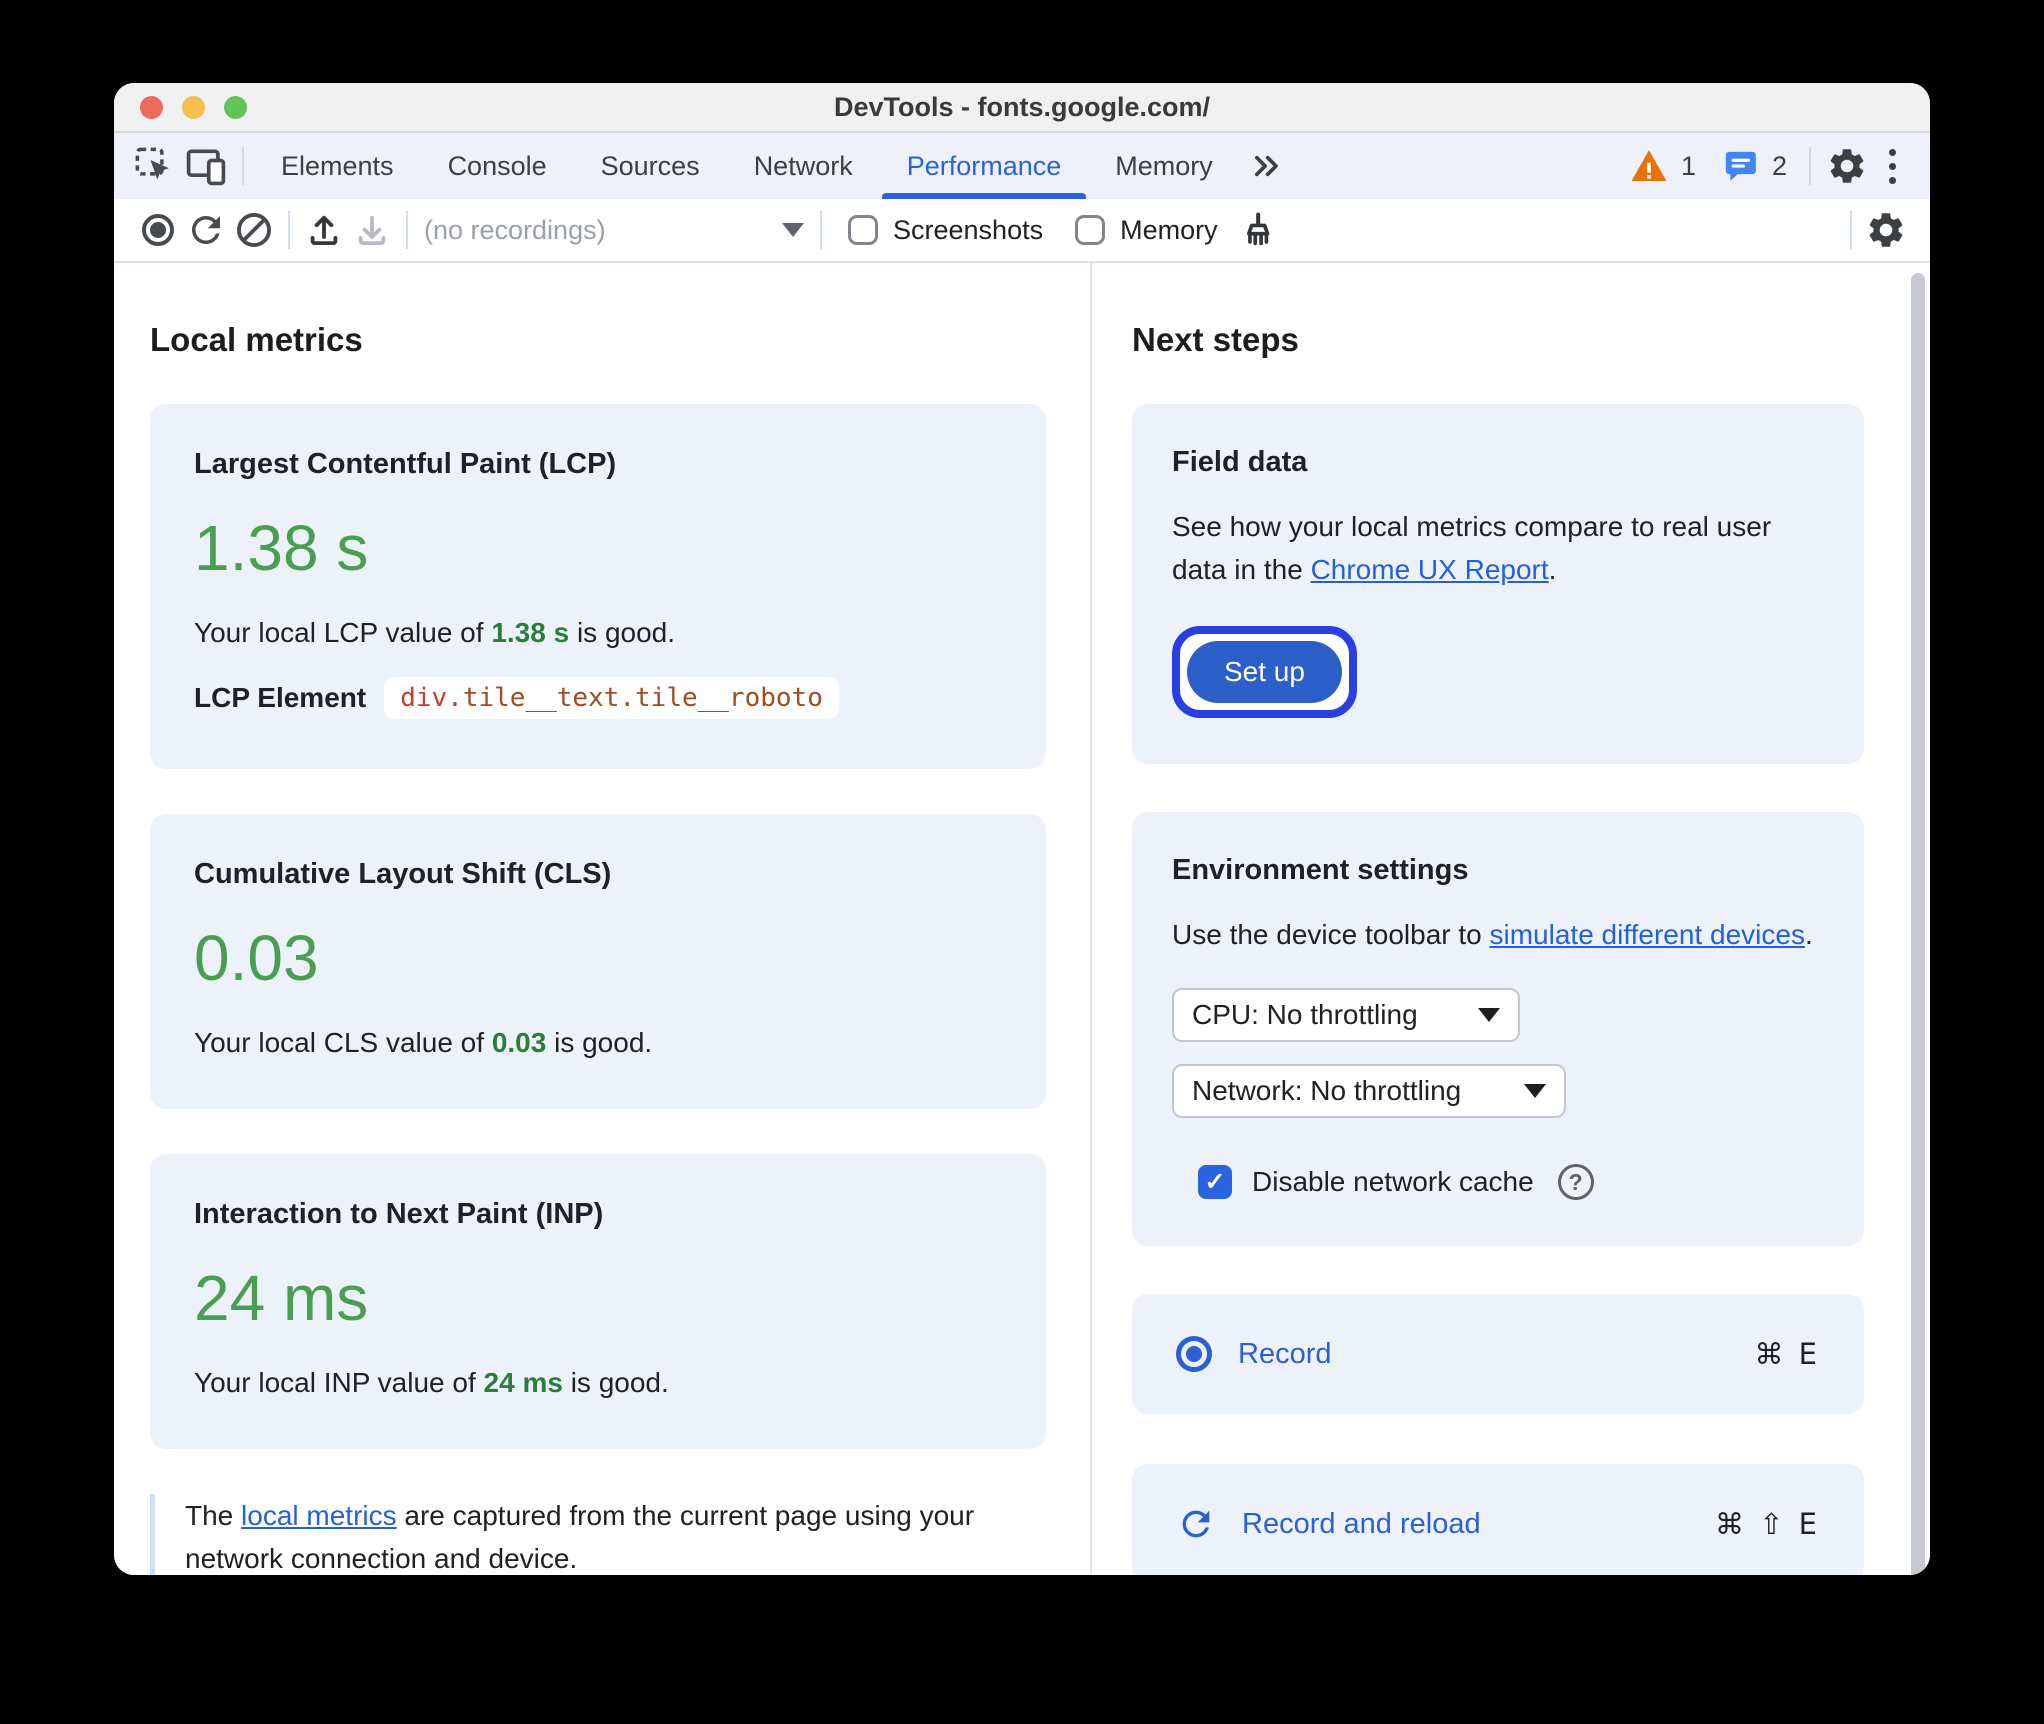  I want to click on tab-console: Console, so click(497, 166).